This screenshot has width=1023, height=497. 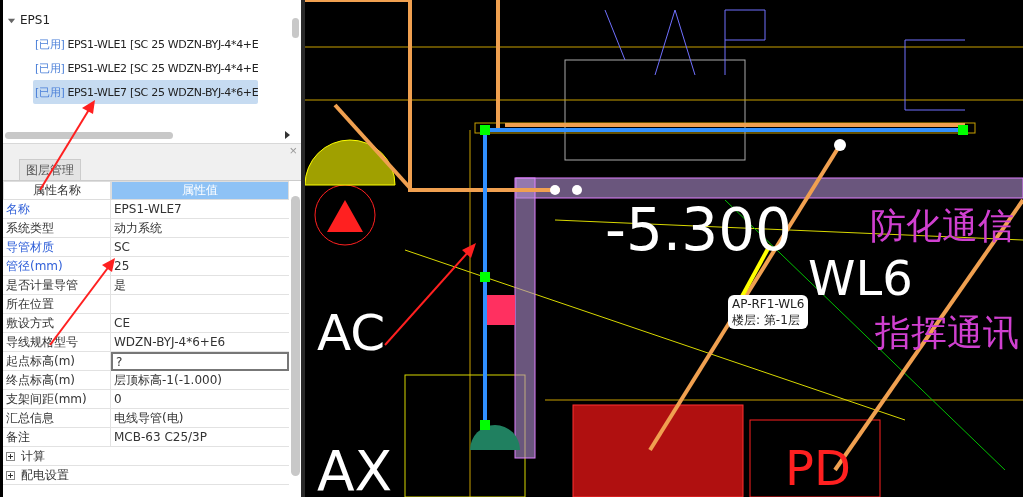 What do you see at coordinates (163, 44) in the screenshot?
I see `tree-item-label: EPS1-WLE1 [SC 25 WDZN-BYJ-4*4+E` at bounding box center [163, 44].